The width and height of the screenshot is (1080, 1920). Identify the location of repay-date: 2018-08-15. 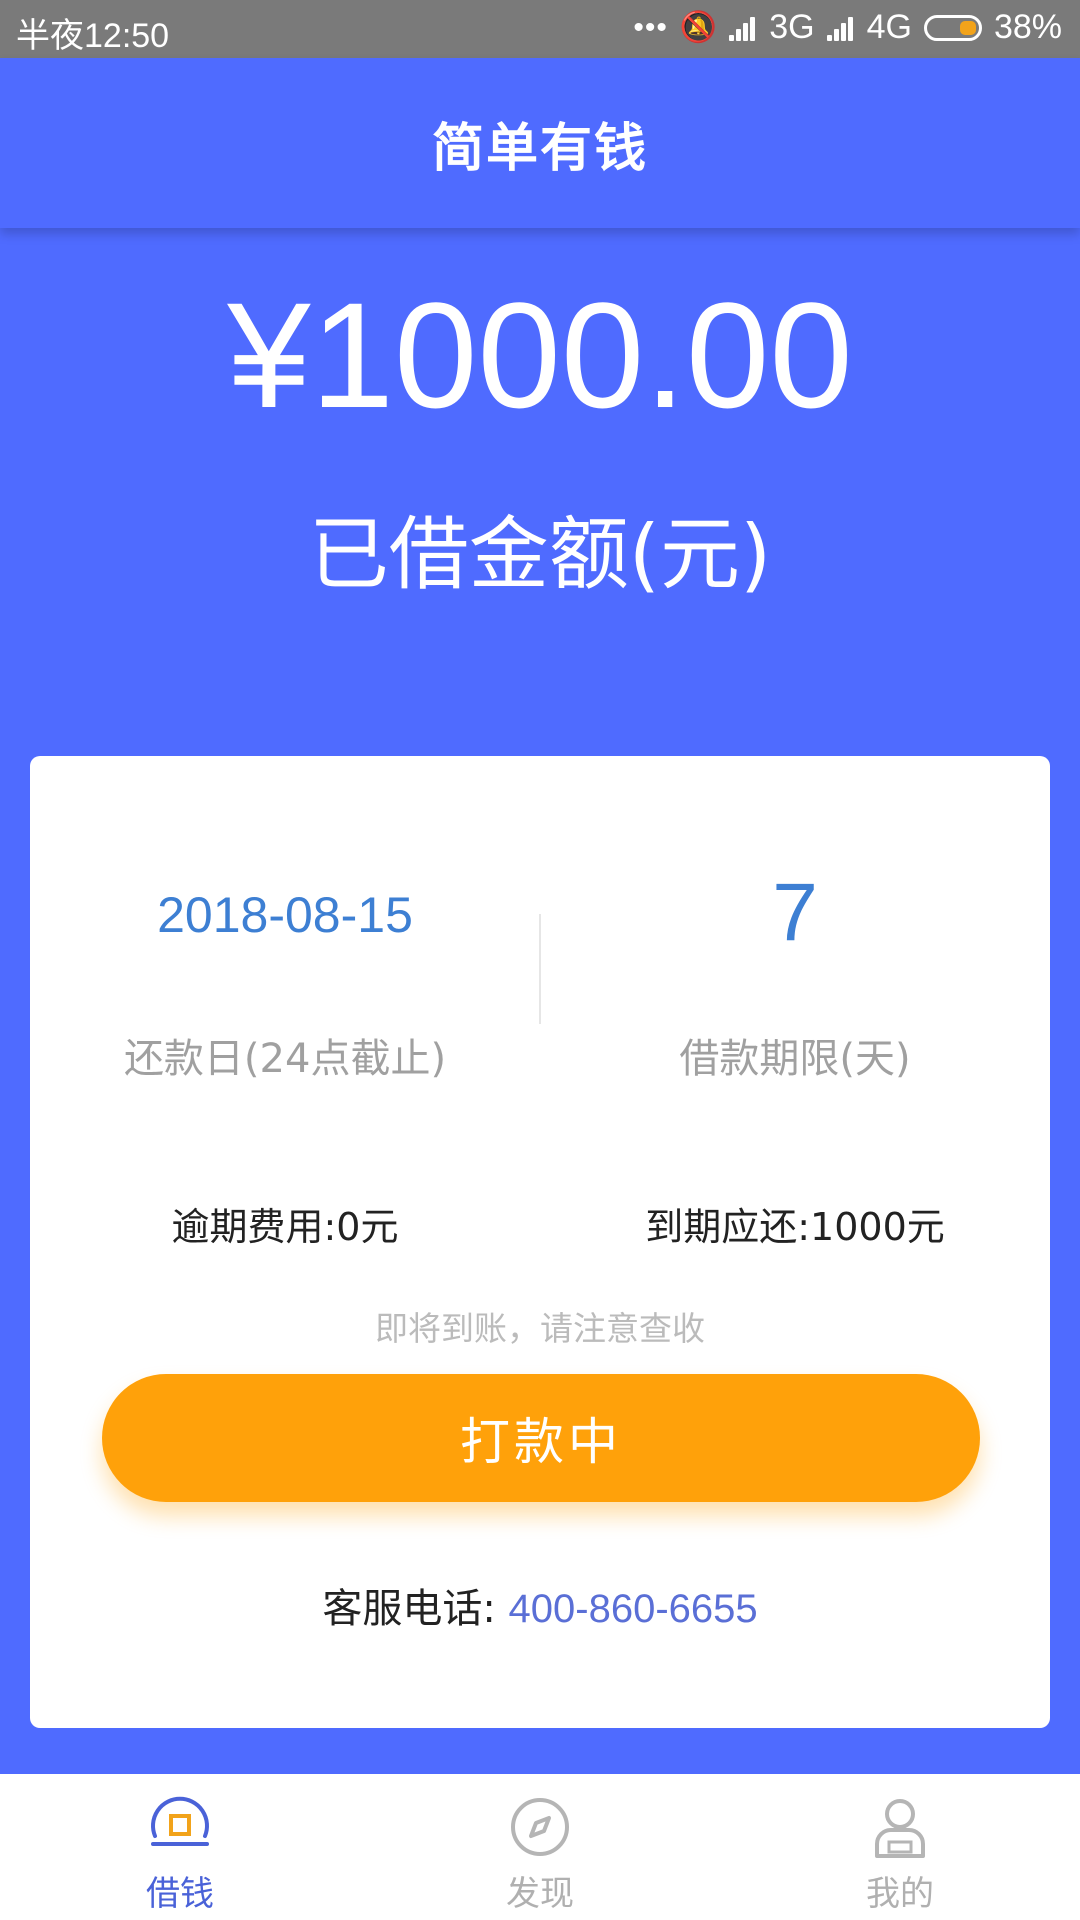
(285, 915).